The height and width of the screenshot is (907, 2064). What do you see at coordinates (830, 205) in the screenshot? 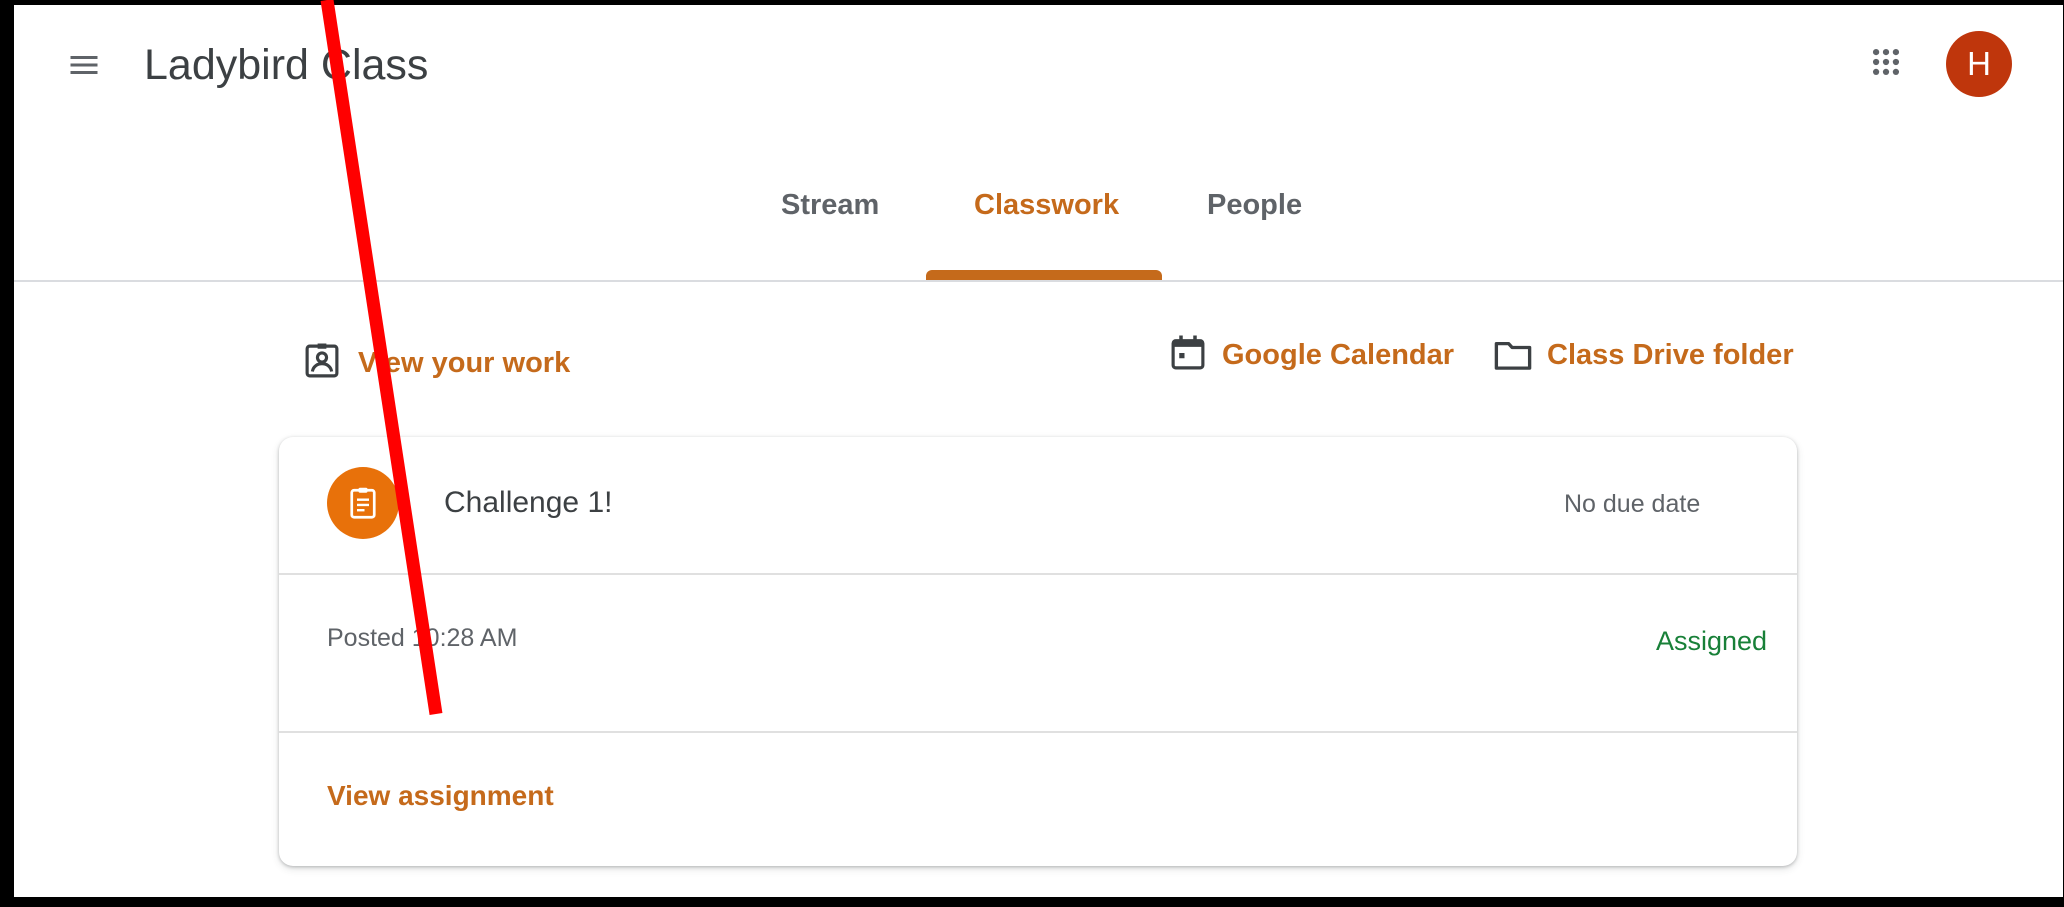
I see `tab-stream: Stream` at bounding box center [830, 205].